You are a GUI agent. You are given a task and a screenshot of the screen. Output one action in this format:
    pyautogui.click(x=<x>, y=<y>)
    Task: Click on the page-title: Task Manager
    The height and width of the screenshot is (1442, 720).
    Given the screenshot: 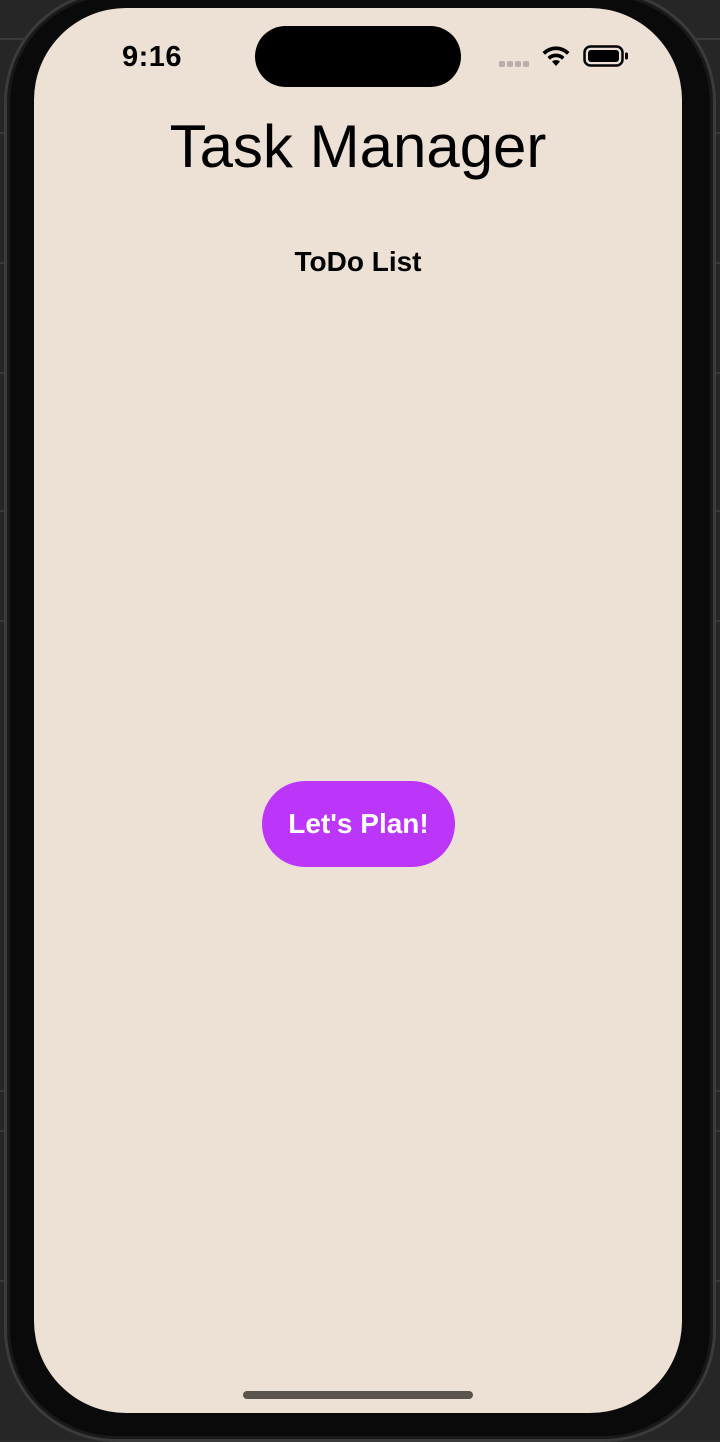 What is the action you would take?
    pyautogui.click(x=358, y=146)
    